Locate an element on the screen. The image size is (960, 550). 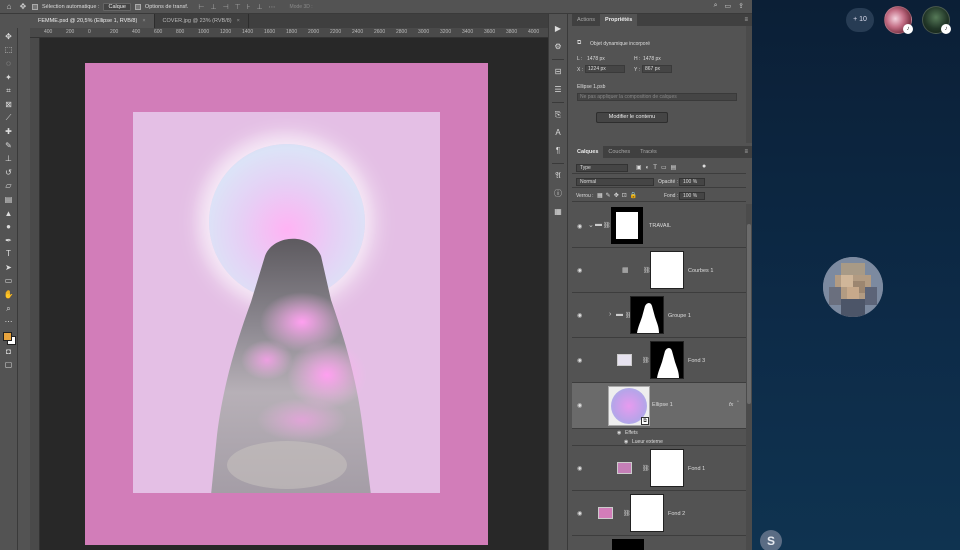
character-icon: A is located at coordinates (558, 133).